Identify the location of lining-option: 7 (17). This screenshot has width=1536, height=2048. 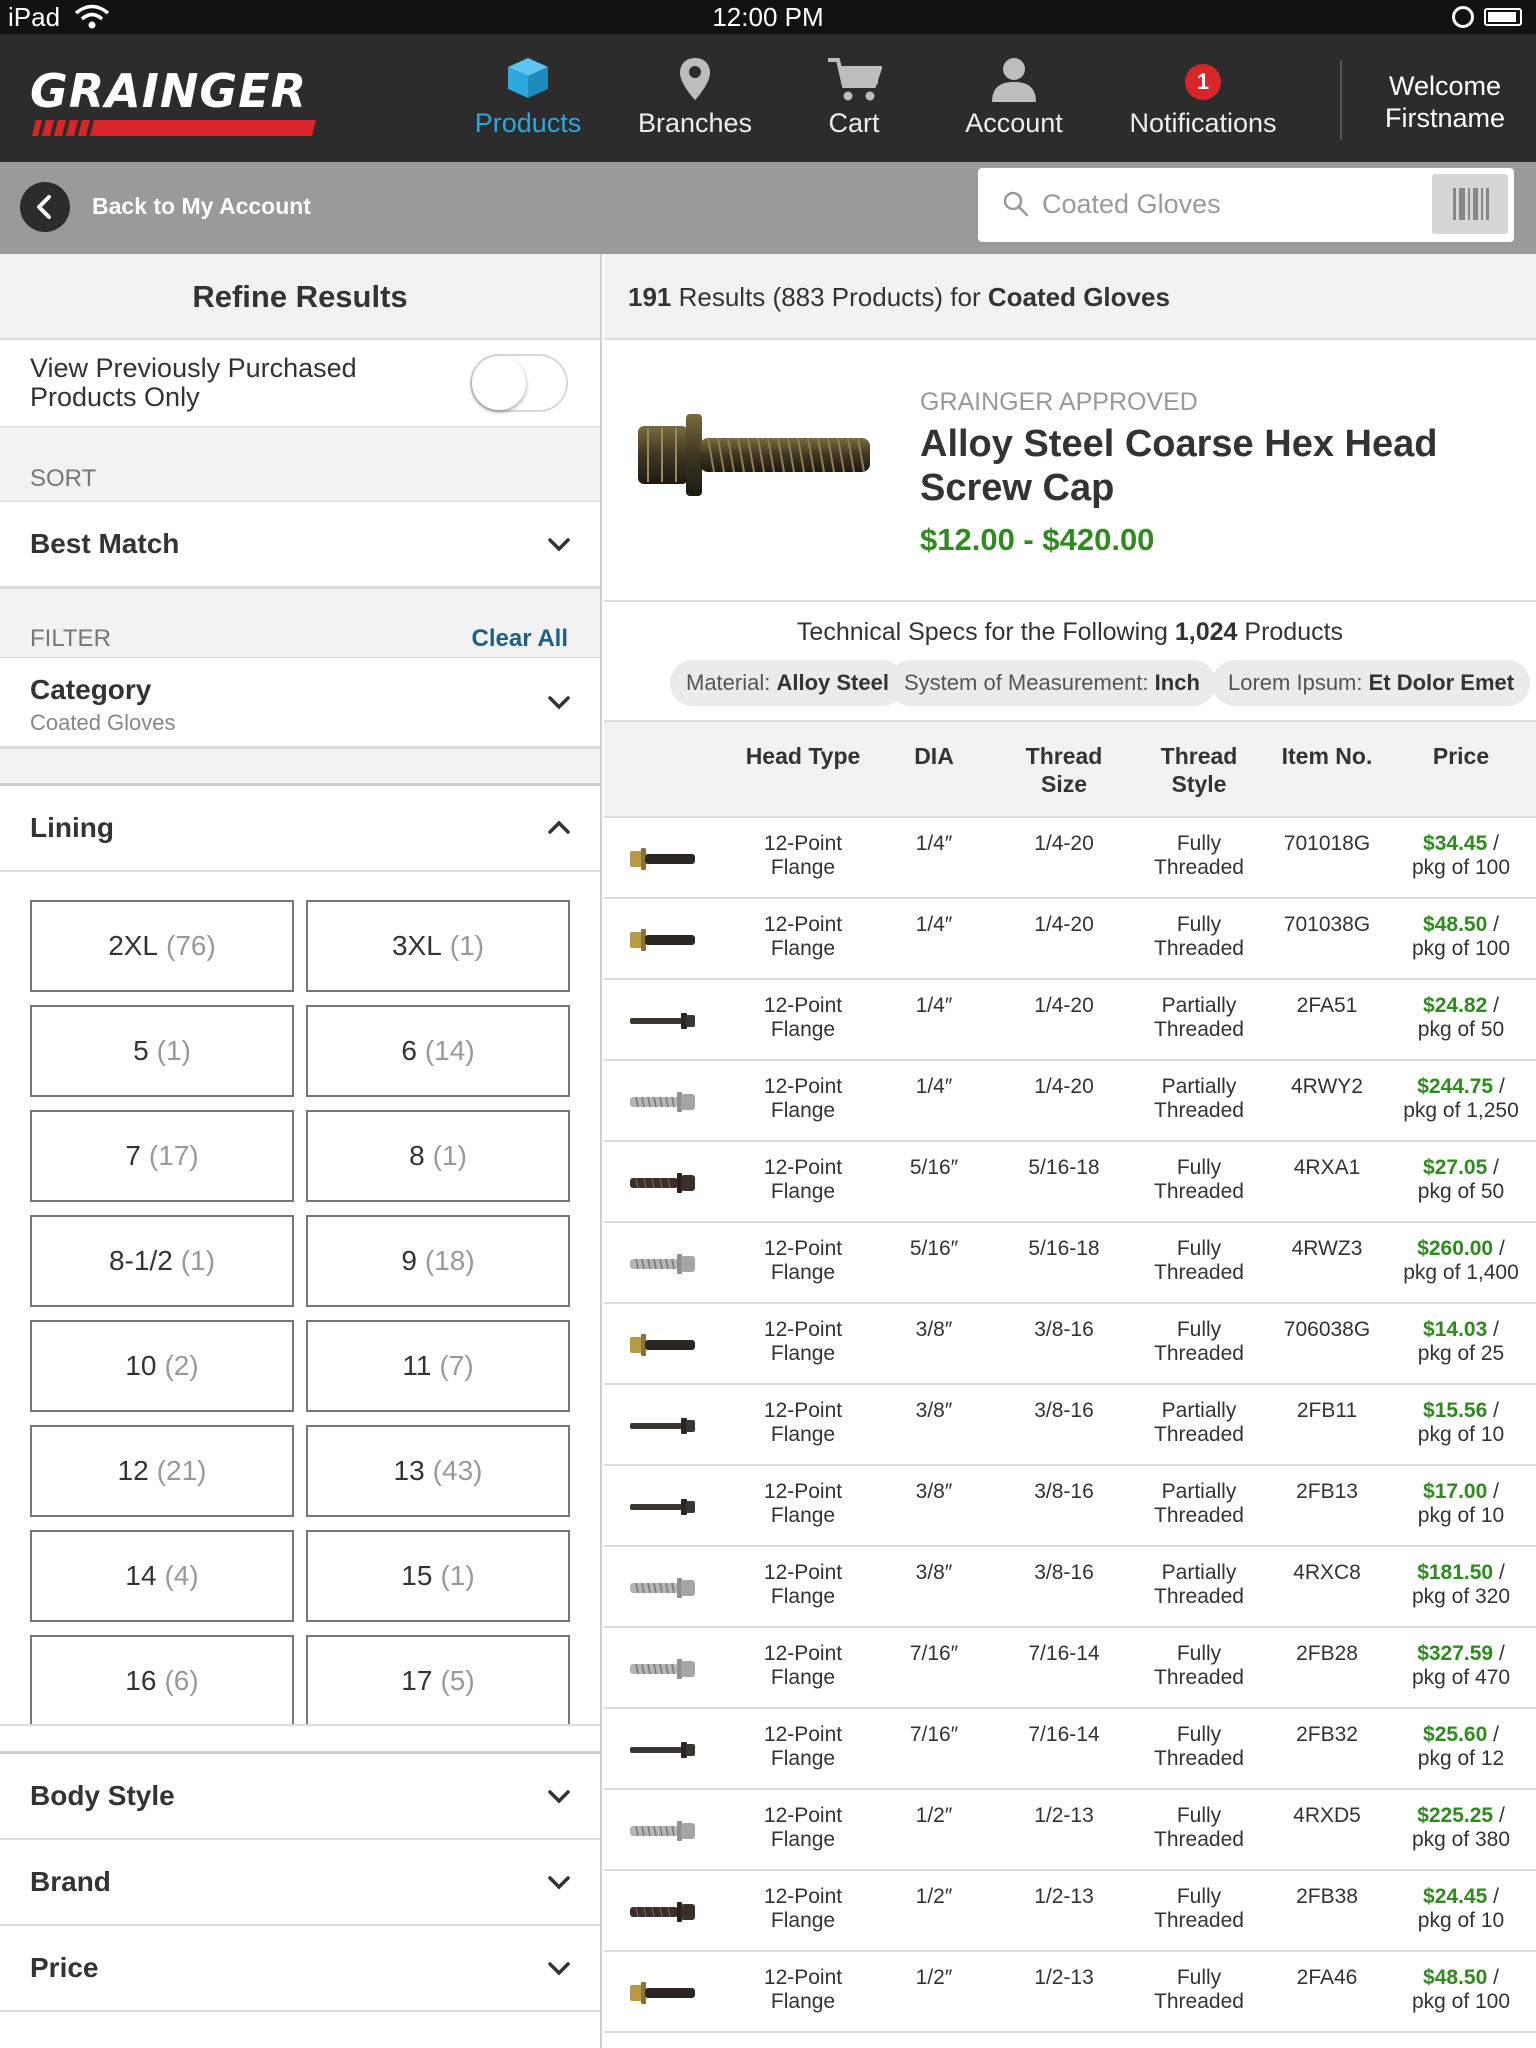
(162, 1156).